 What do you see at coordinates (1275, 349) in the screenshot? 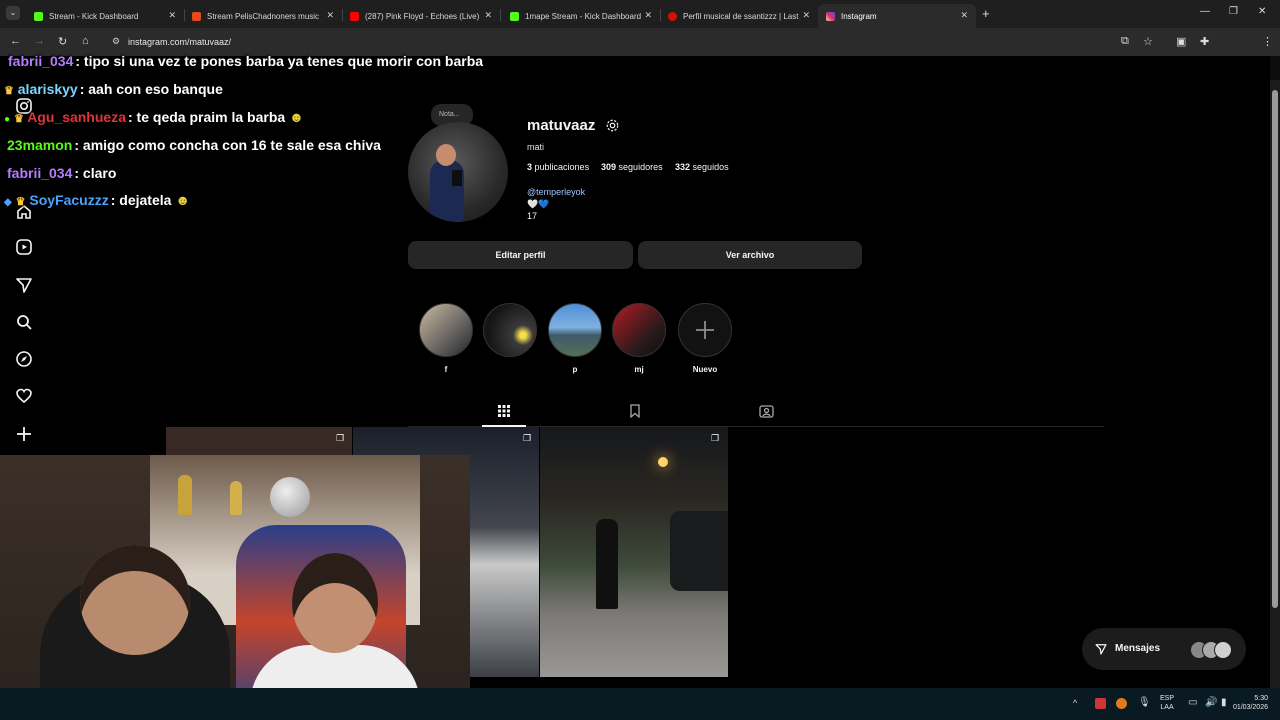
I see `scrollbar-thumb` at bounding box center [1275, 349].